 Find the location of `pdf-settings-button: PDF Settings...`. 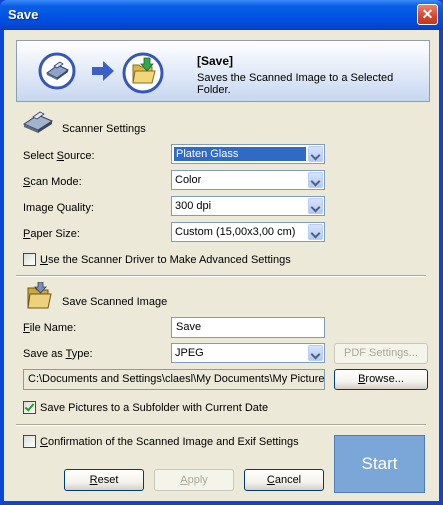

pdf-settings-button: PDF Settings... is located at coordinates (381, 353).